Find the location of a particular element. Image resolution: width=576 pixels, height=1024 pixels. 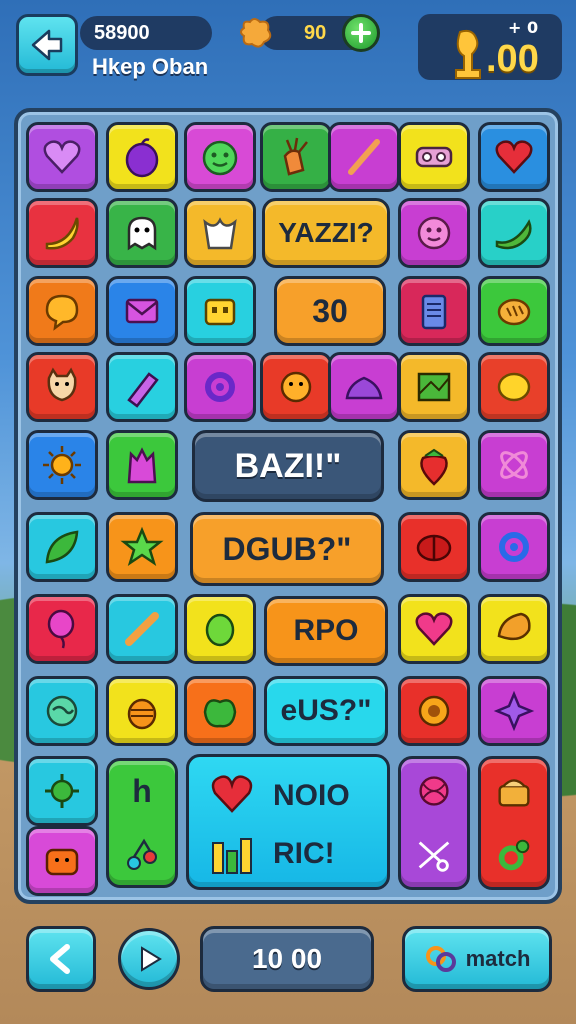

previous-button is located at coordinates (61, 959).